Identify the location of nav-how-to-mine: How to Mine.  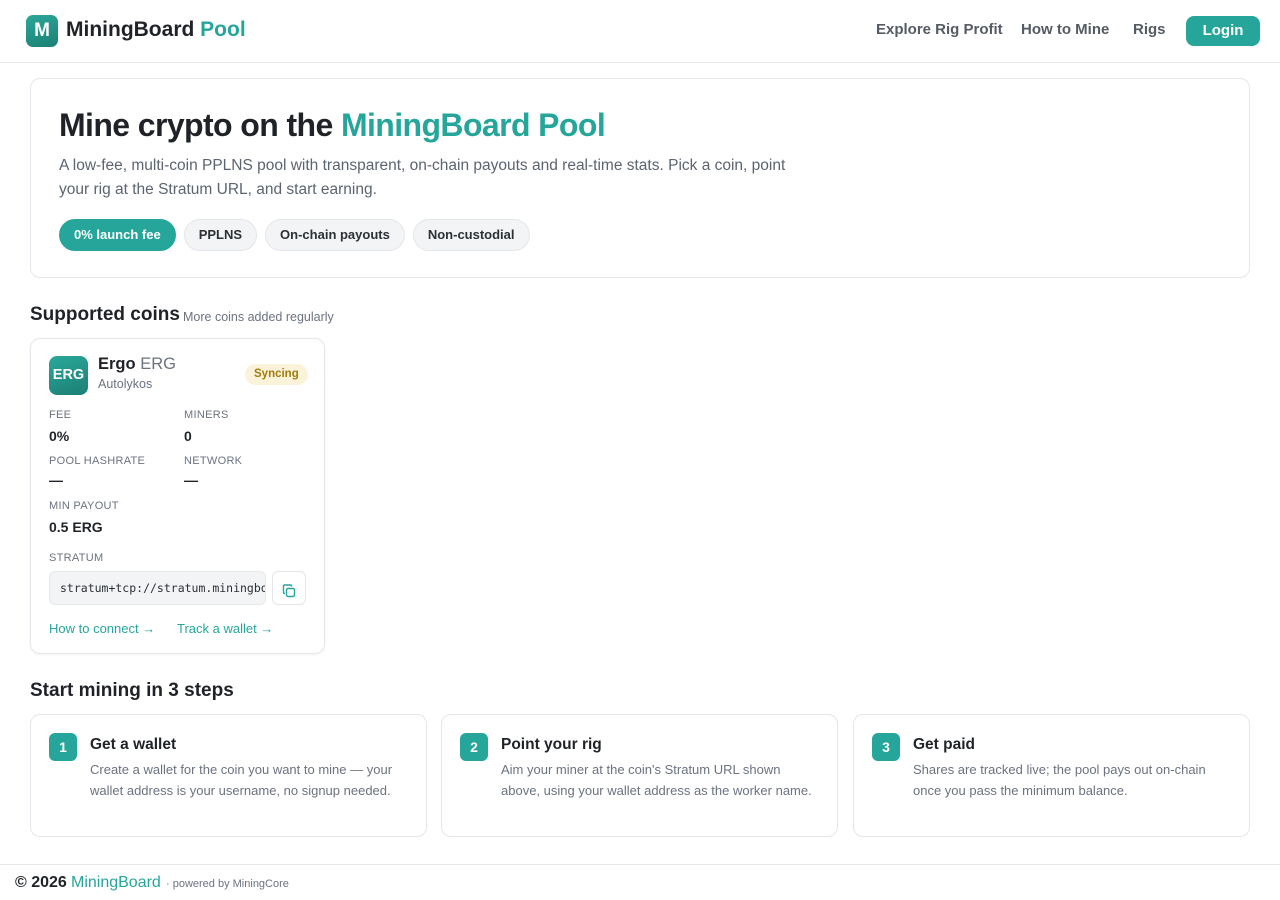
(1065, 29).